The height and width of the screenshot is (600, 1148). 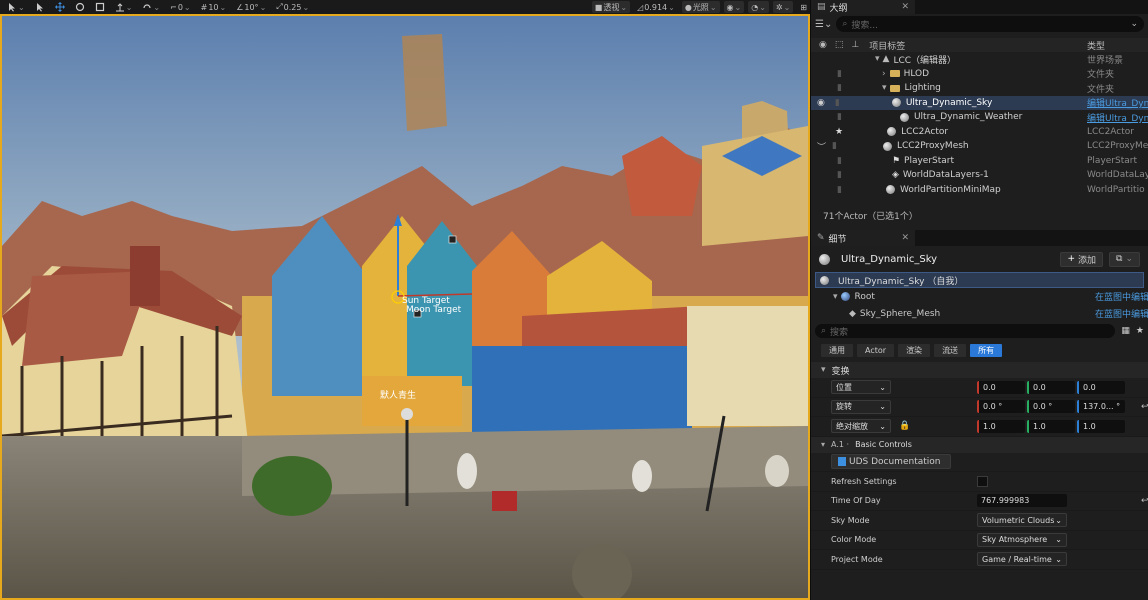 I want to click on tab-outliner: ▤ 大纲 ✕, so click(x=863, y=7).